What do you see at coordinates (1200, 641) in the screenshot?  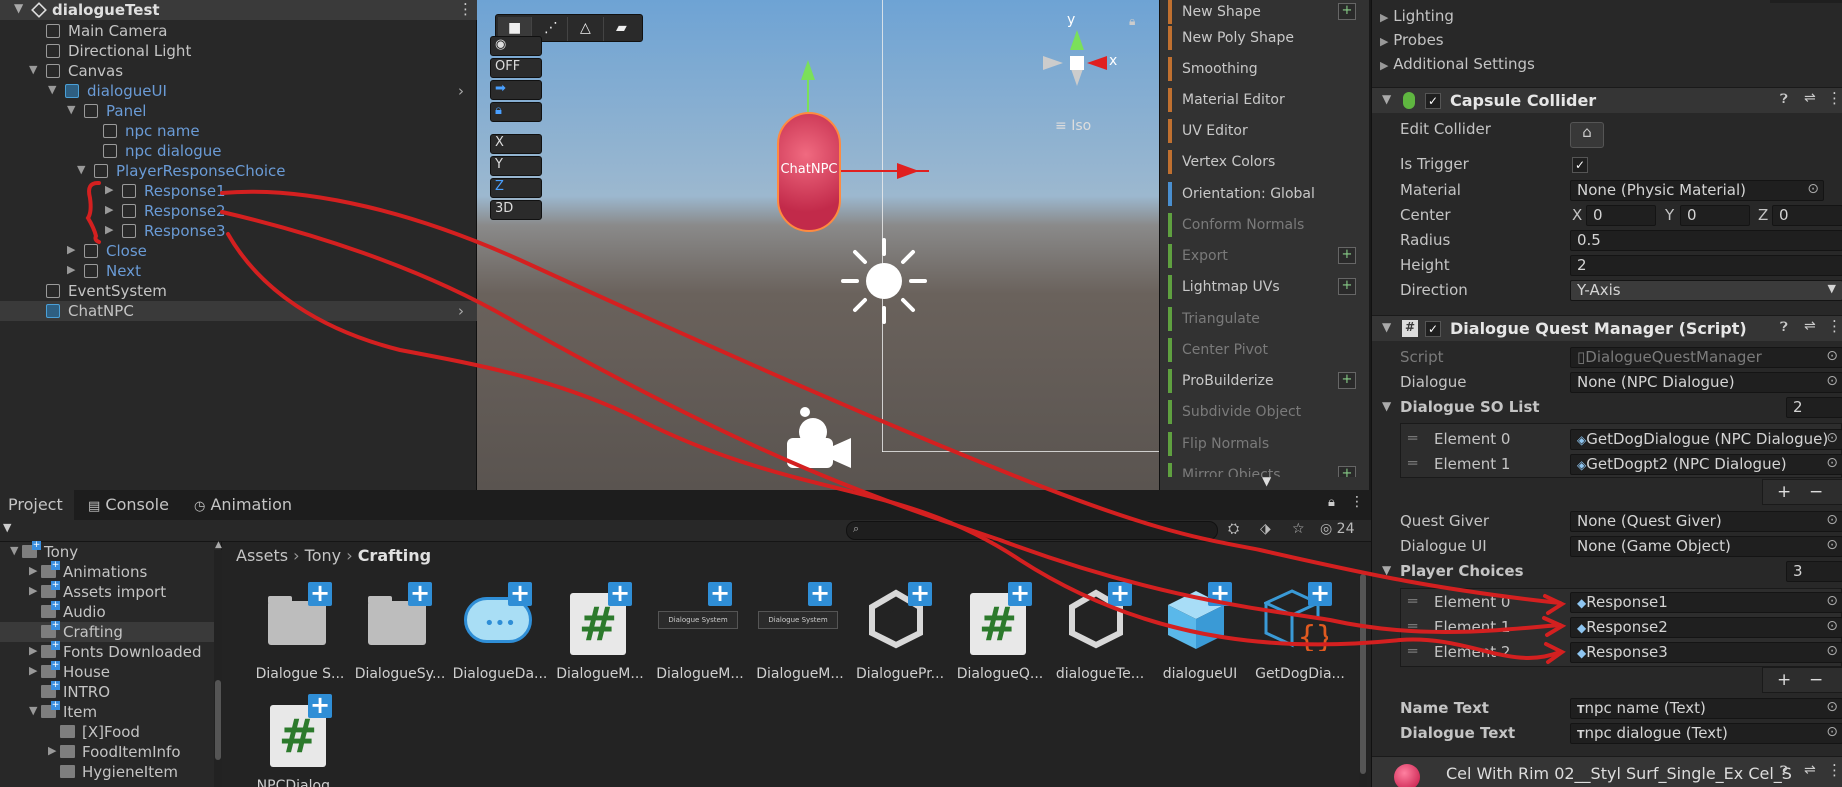 I see `asset-tile: + dialogueUI` at bounding box center [1200, 641].